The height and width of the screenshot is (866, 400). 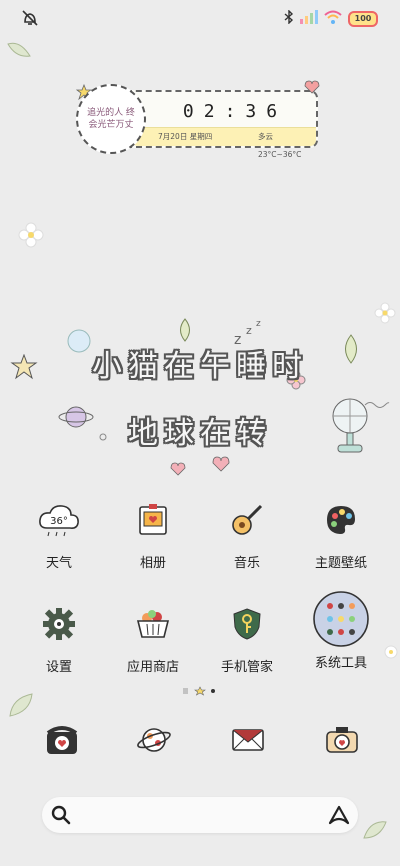 I want to click on signal-bars-icon, so click(x=309, y=18).